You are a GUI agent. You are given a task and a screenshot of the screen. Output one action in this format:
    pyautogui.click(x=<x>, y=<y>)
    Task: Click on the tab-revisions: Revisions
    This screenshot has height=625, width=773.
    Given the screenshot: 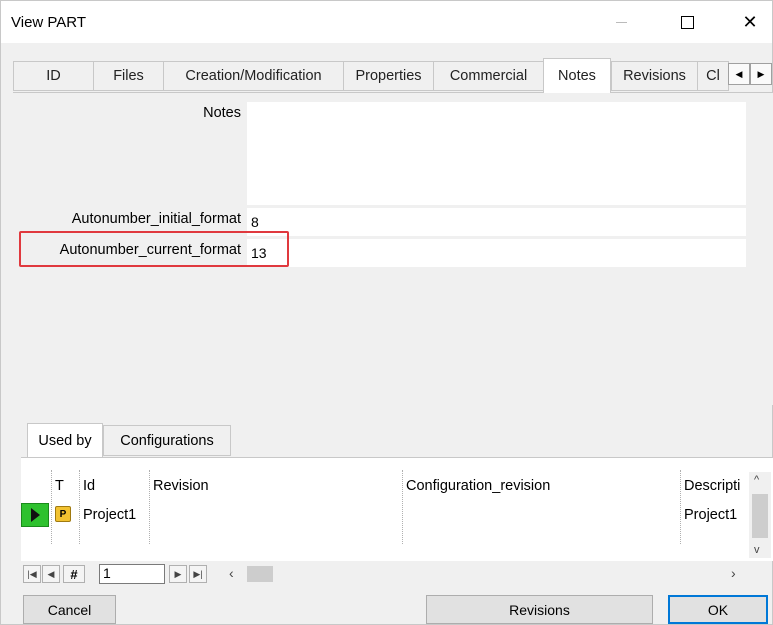 What is the action you would take?
    pyautogui.click(x=654, y=76)
    